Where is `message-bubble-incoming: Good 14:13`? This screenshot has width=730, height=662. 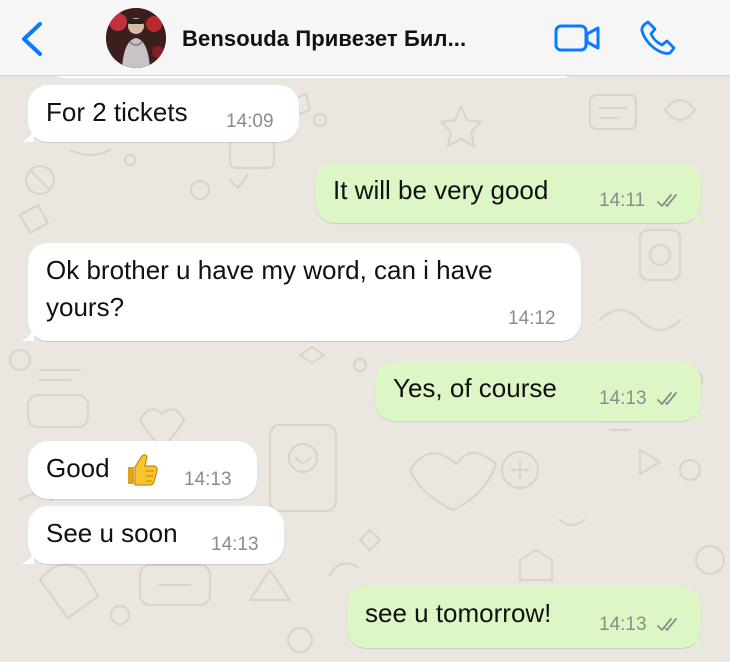 message-bubble-incoming: Good 14:13 is located at coordinates (142, 470).